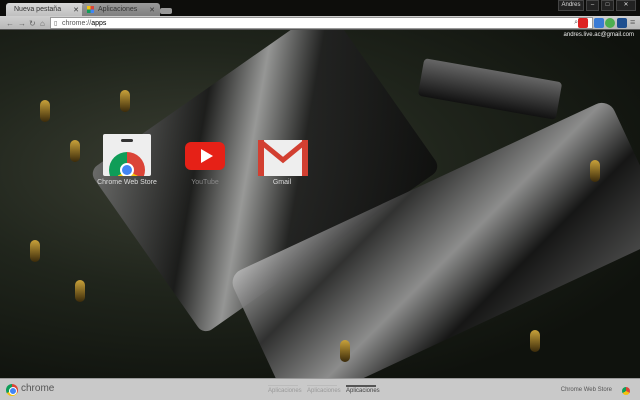 This screenshot has height=400, width=640. I want to click on chrome-web-store-icon, so click(127, 155).